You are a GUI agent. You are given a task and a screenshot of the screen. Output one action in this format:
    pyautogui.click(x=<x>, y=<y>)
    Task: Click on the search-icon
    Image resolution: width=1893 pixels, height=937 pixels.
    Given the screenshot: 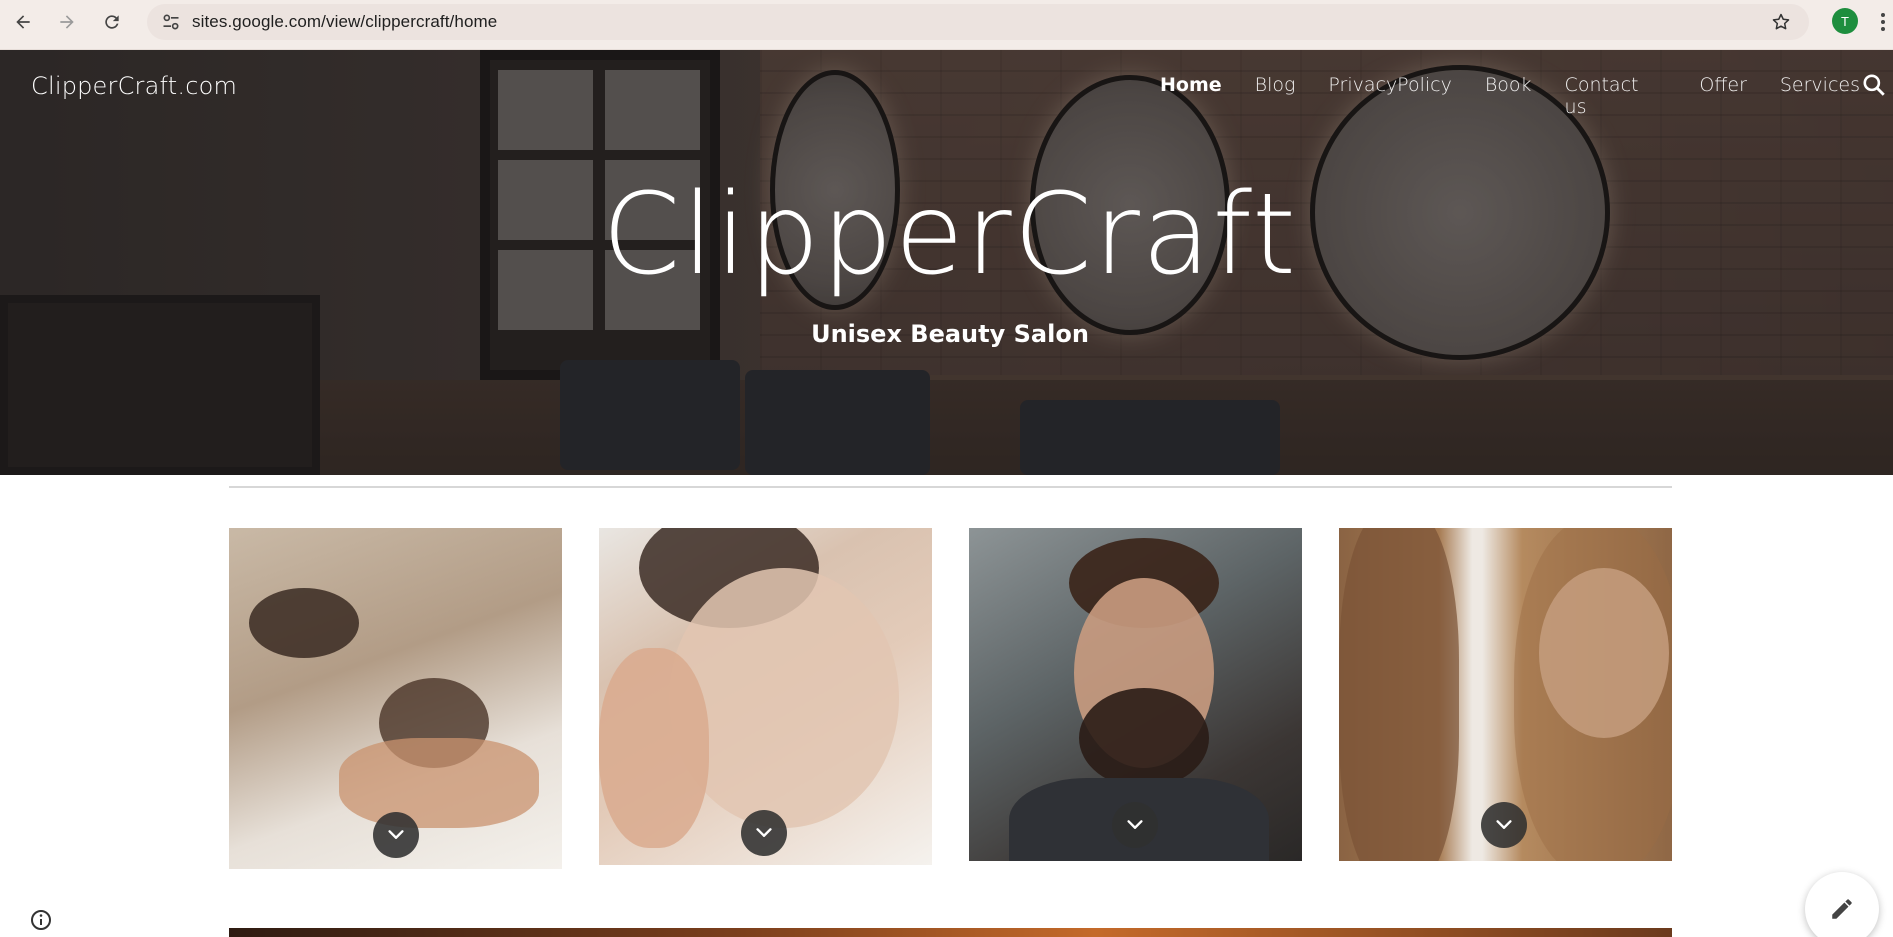 What is the action you would take?
    pyautogui.click(x=1874, y=85)
    